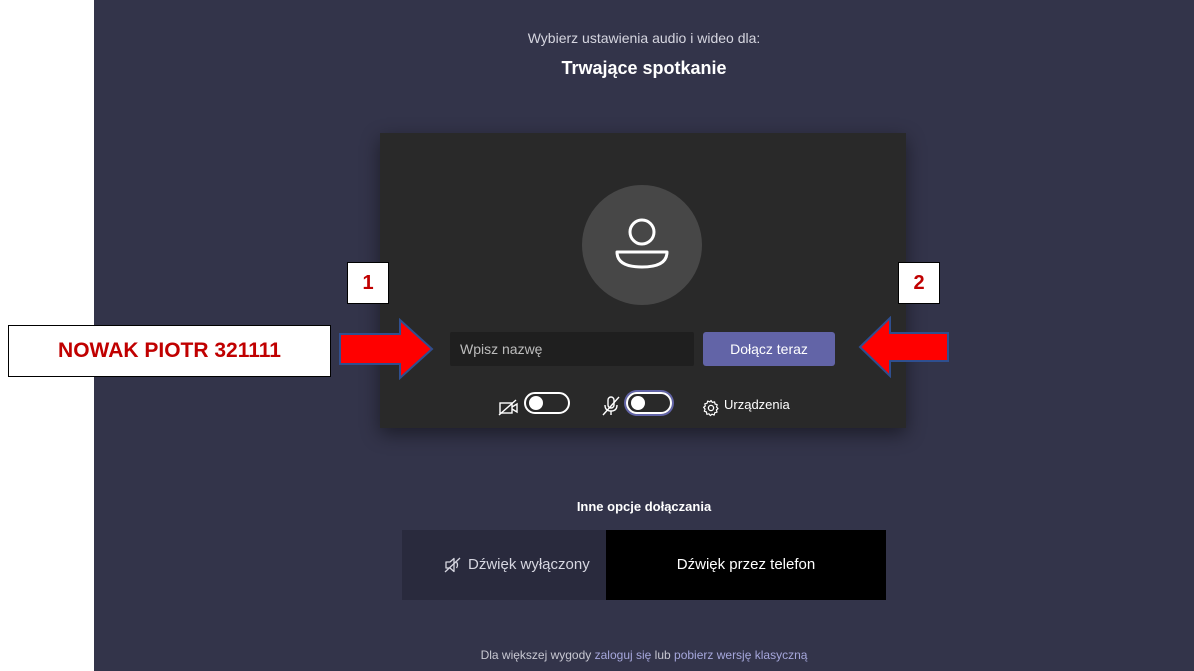 The image size is (1194, 671). I want to click on annotation-badge-2: 2, so click(919, 283).